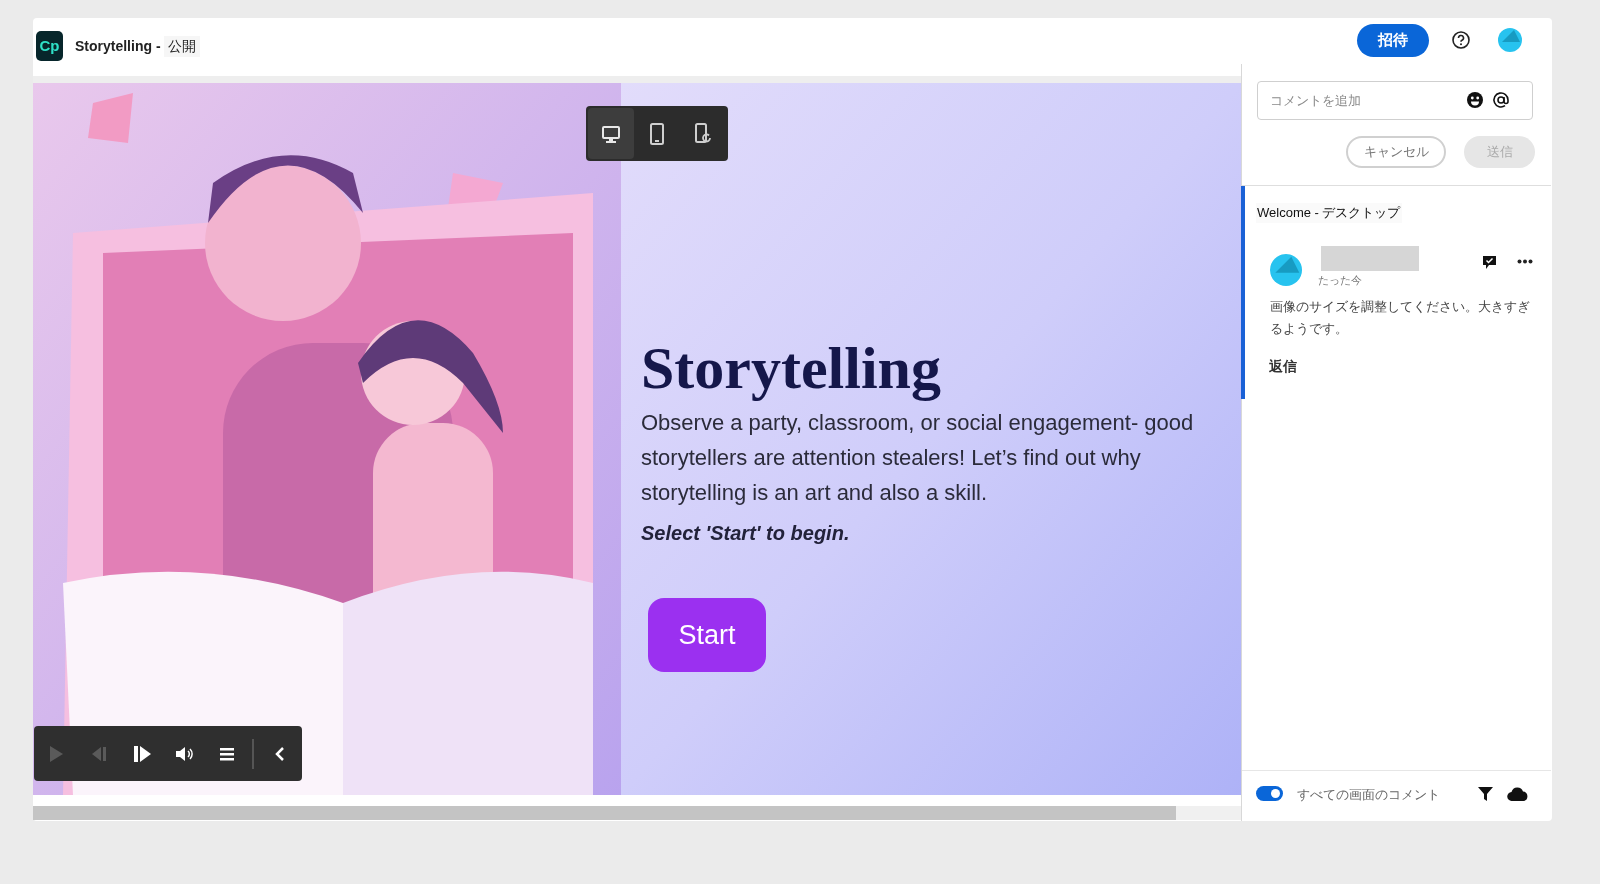 The height and width of the screenshot is (884, 1600). What do you see at coordinates (746, 533) in the screenshot?
I see `slide-instruction: Select 'Start' to begin.` at bounding box center [746, 533].